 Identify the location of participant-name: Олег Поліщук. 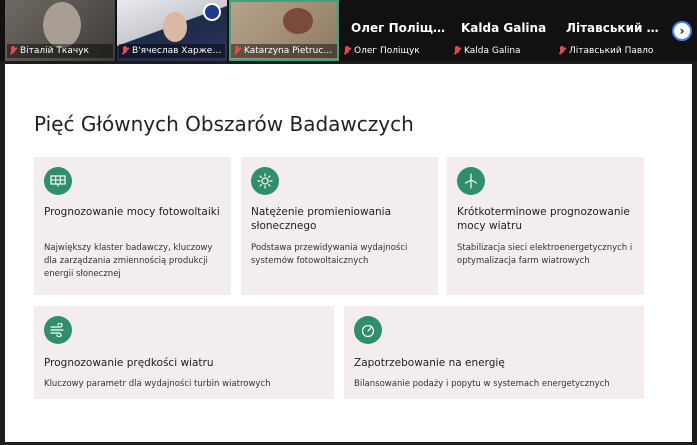
(387, 51).